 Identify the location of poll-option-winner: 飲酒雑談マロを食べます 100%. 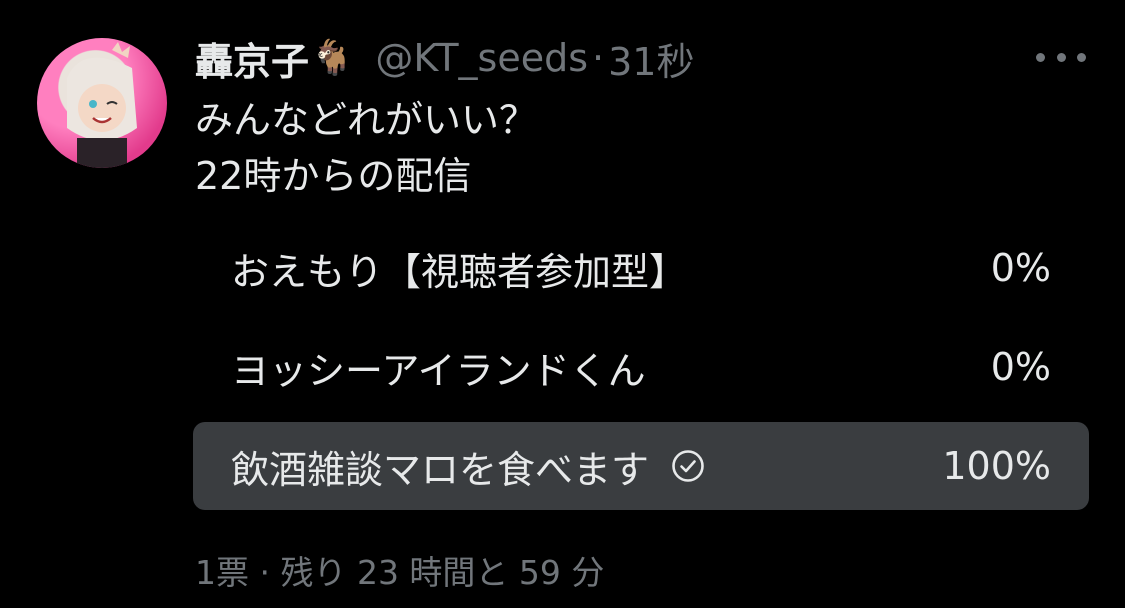
(641, 466).